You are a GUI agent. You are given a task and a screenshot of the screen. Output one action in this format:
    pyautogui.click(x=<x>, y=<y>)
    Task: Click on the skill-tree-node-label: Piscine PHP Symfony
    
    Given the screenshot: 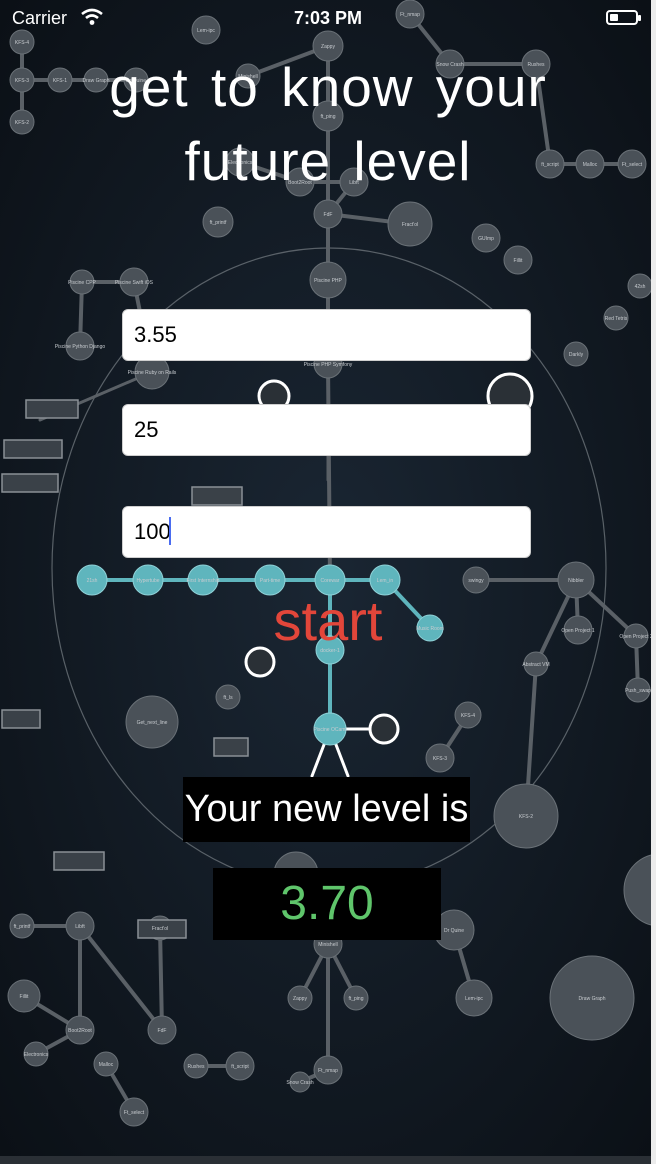 What is the action you would take?
    pyautogui.click(x=328, y=365)
    